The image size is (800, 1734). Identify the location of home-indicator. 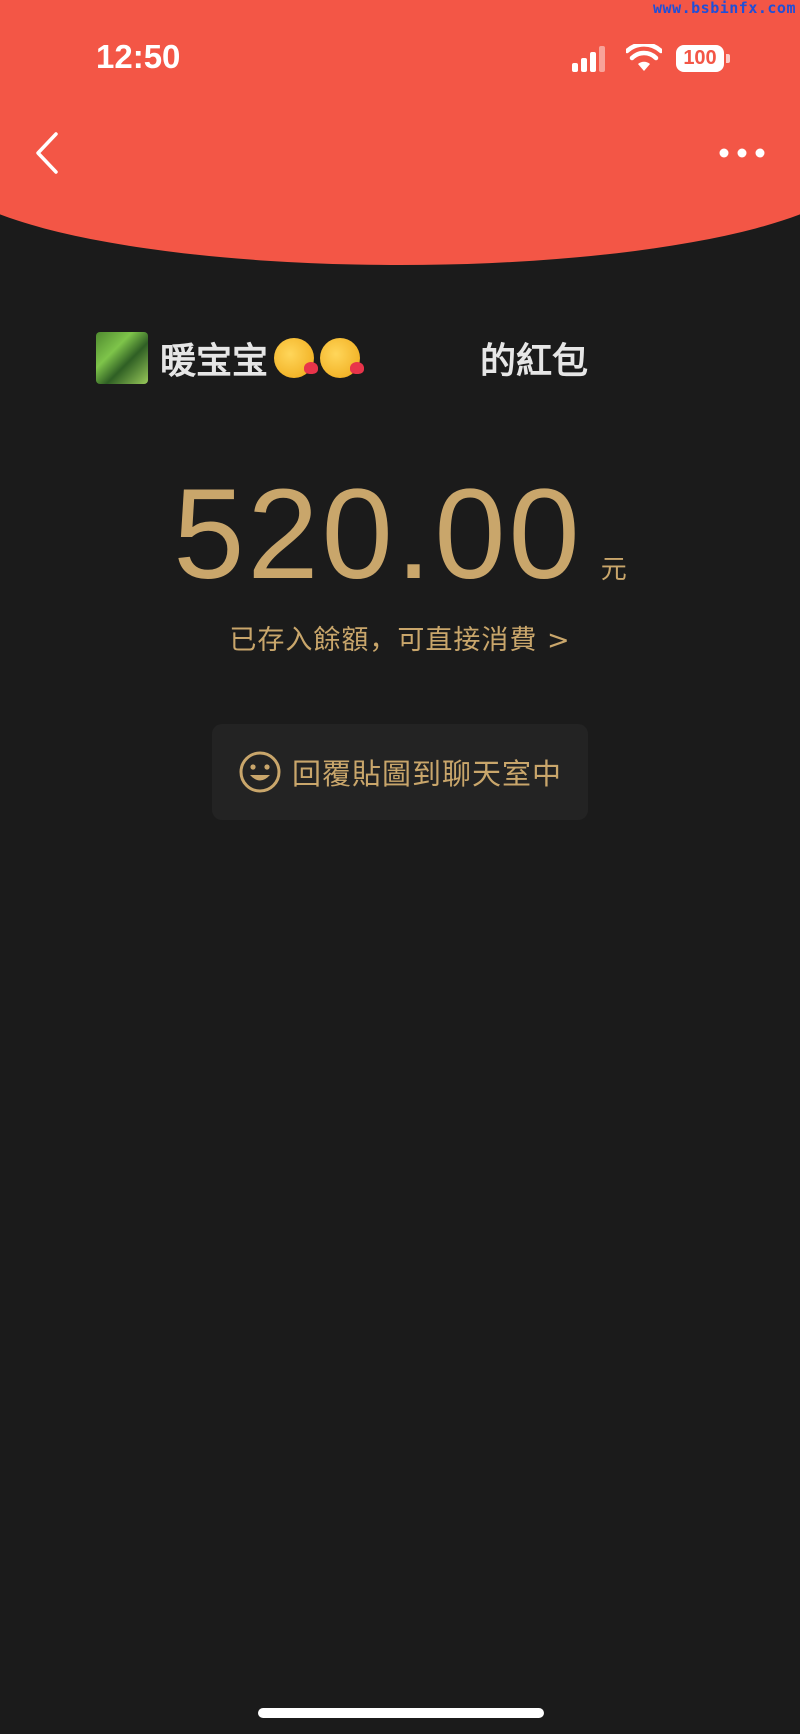
(401, 1713).